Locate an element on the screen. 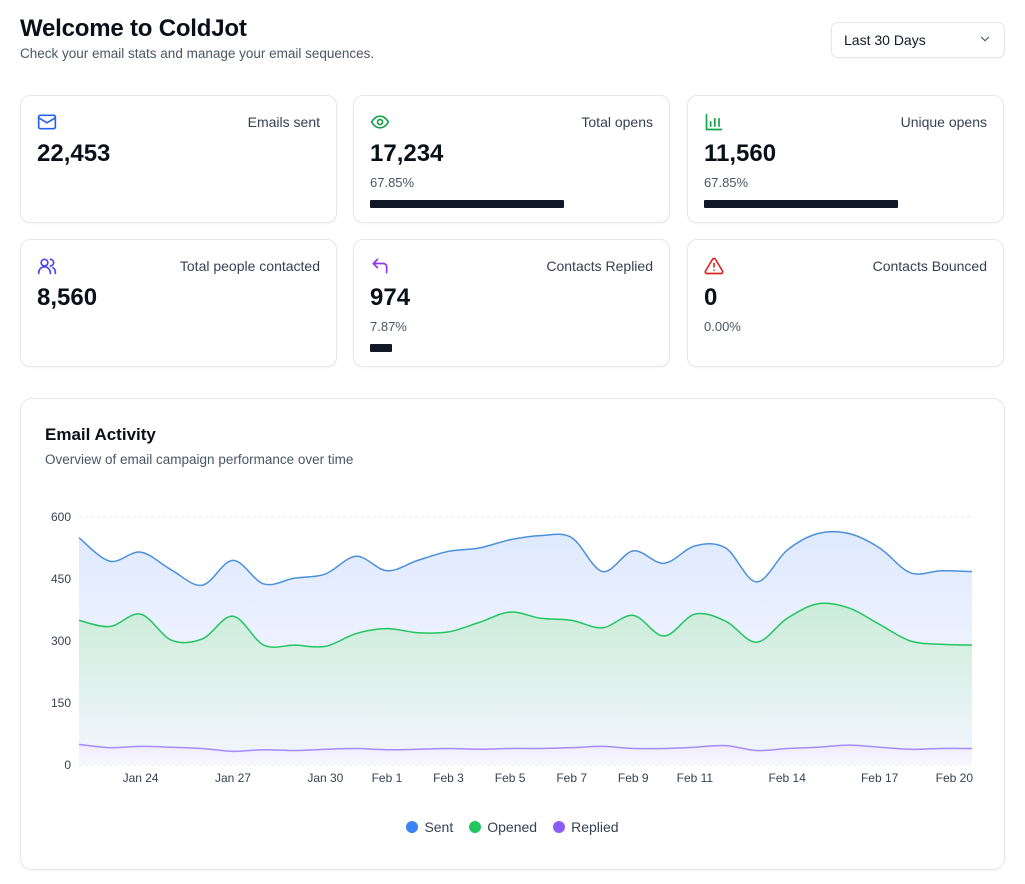  stat-percent: 0.00% is located at coordinates (722, 326).